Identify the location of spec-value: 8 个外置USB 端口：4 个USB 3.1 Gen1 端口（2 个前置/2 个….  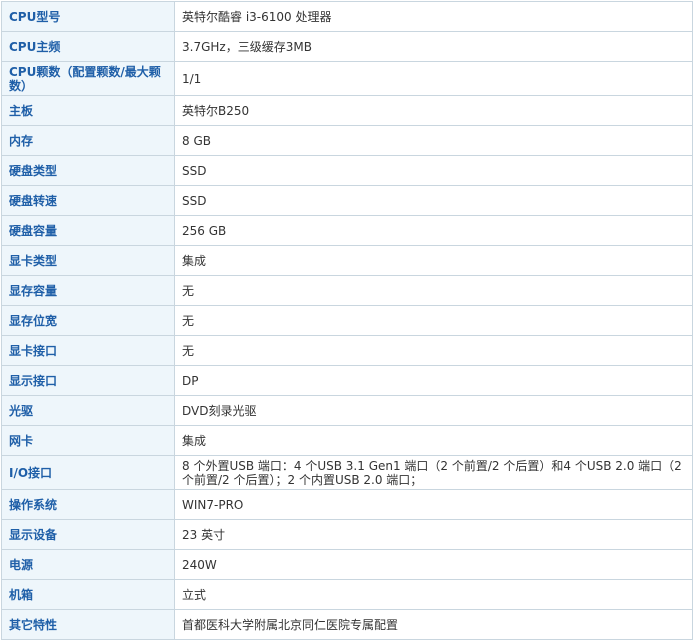
(433, 472).